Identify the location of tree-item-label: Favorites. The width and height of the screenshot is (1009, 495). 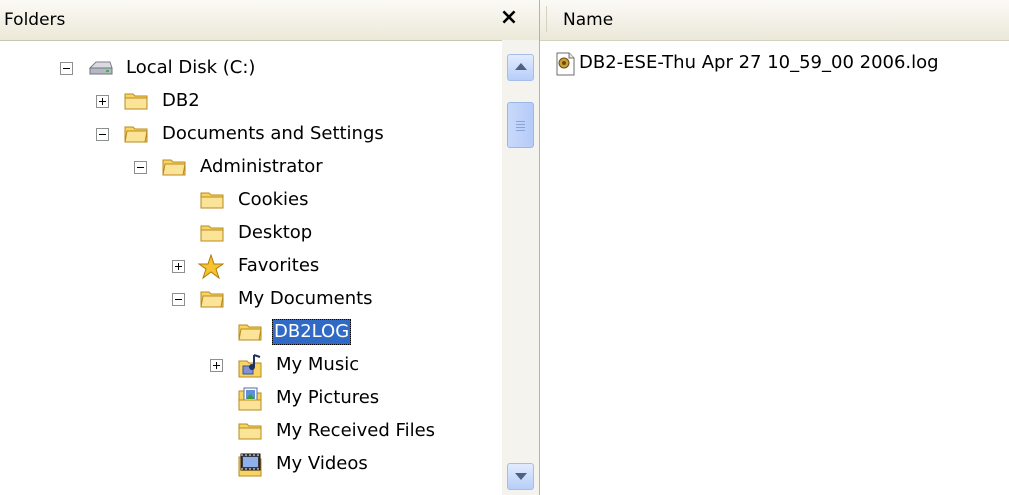
(279, 265).